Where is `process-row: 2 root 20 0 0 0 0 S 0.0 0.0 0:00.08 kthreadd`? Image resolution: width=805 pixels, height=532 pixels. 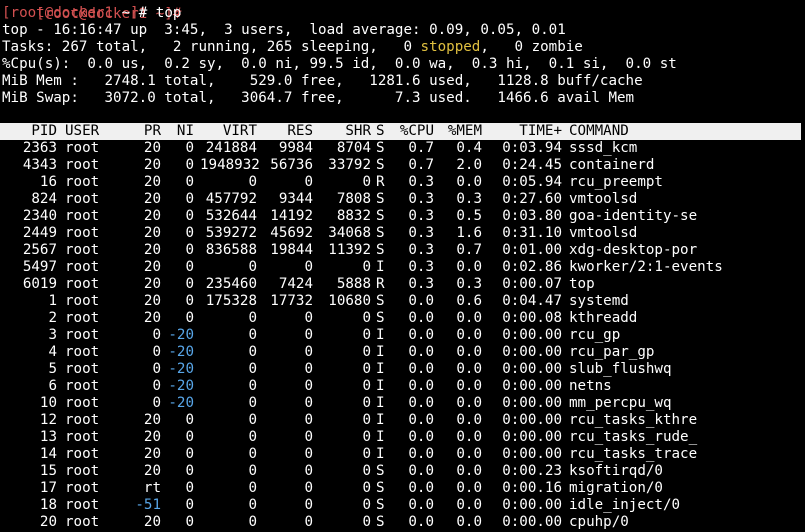 process-row: 2 root 20 0 0 0 0 S 0.0 0.0 0:00.08 kthreadd is located at coordinates (402, 318).